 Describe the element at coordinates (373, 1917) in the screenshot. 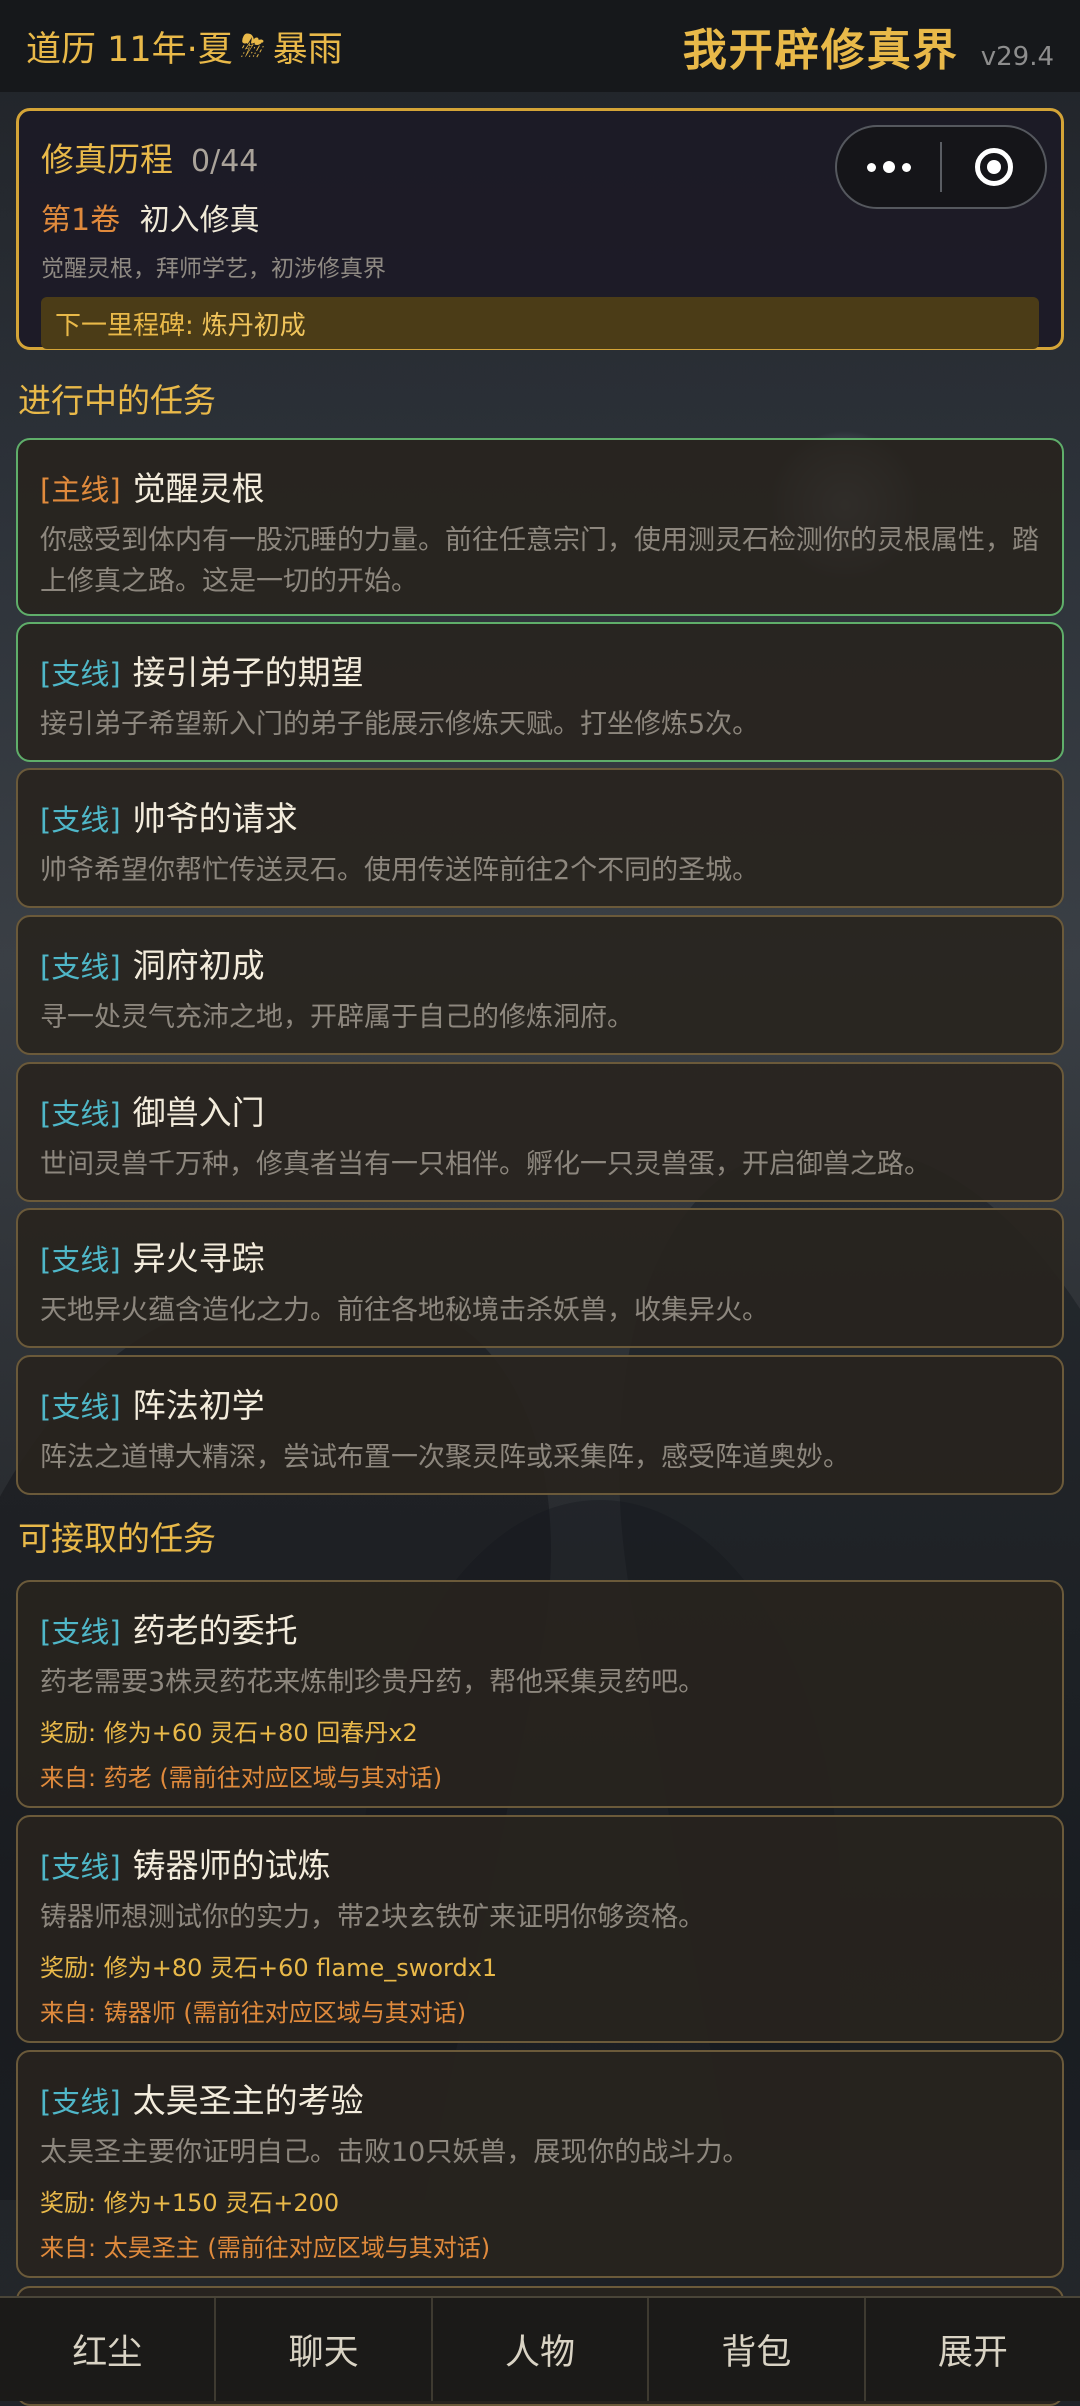

I see `quest-desc: 铸器师想测试你的实力，带2块玄铁矿来证明你够资格。` at that location.